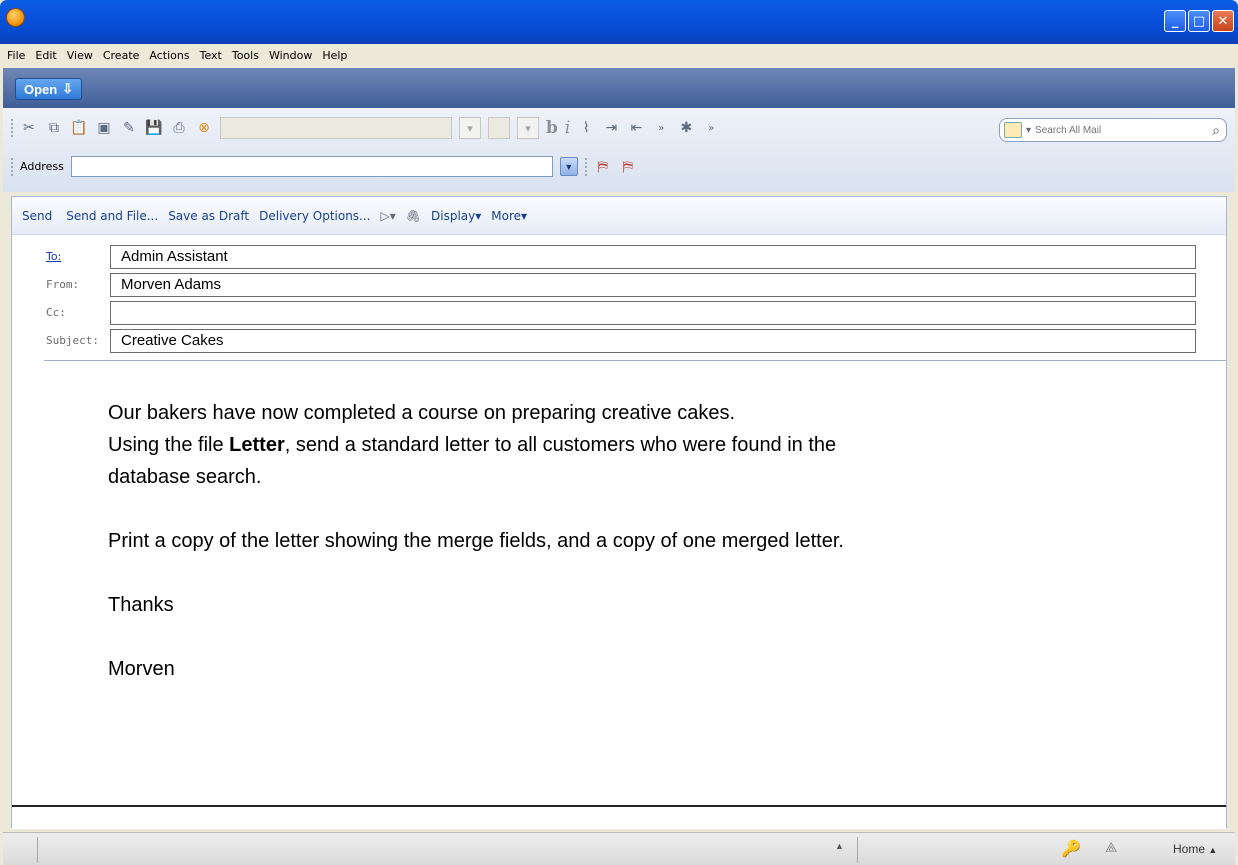  What do you see at coordinates (334, 55) in the screenshot?
I see `menu-help: Help` at bounding box center [334, 55].